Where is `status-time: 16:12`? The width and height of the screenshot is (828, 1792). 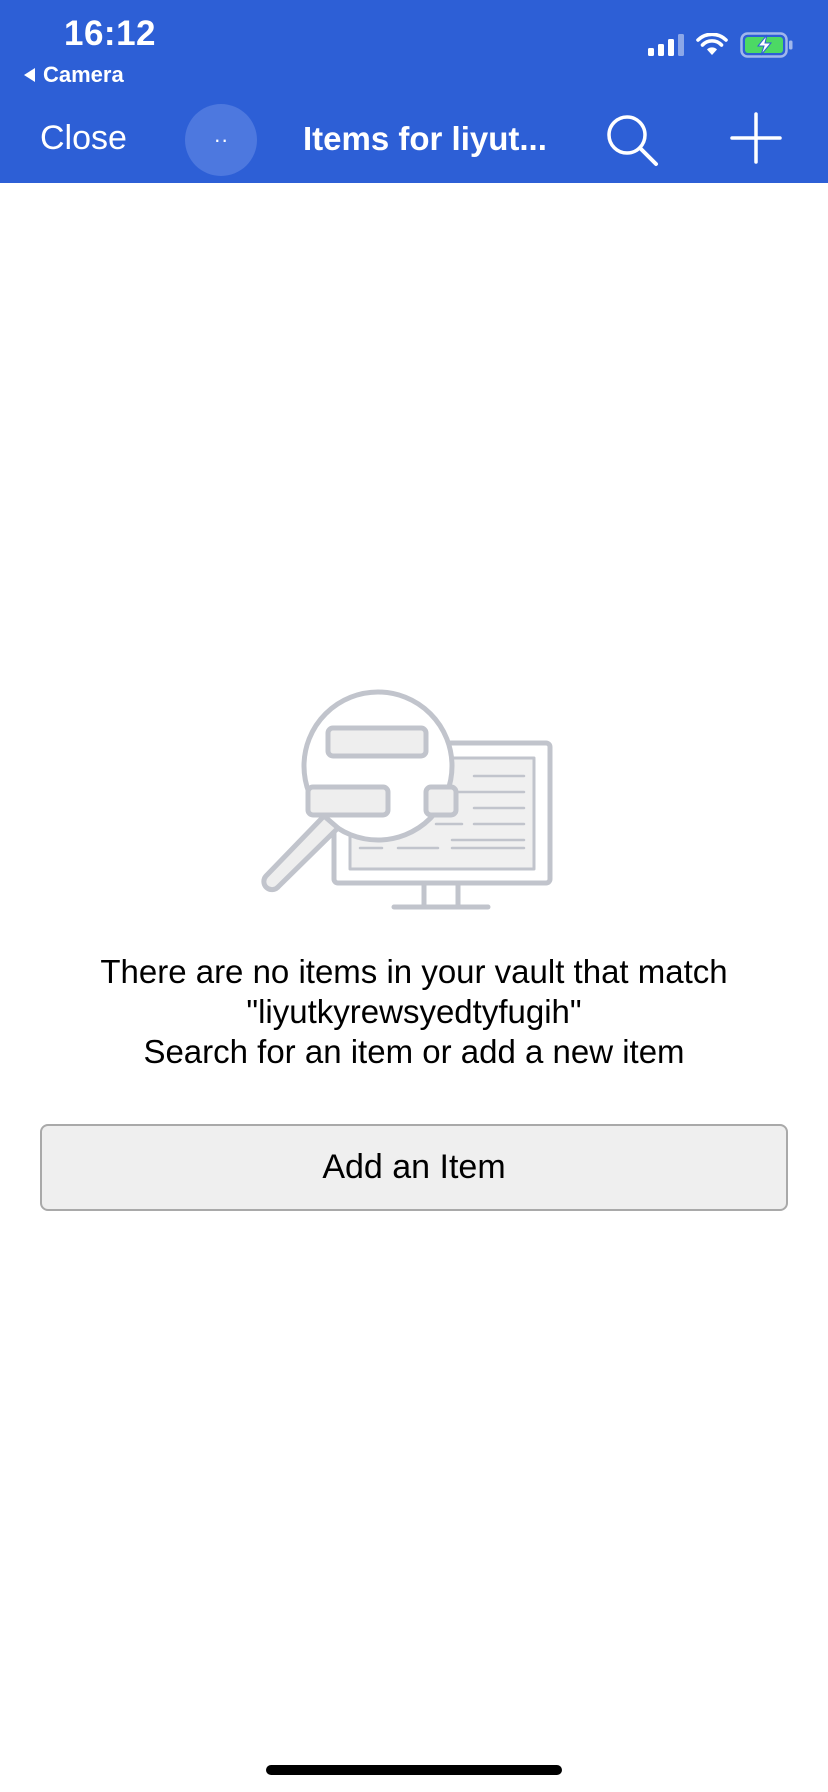 status-time: 16:12 is located at coordinates (110, 33).